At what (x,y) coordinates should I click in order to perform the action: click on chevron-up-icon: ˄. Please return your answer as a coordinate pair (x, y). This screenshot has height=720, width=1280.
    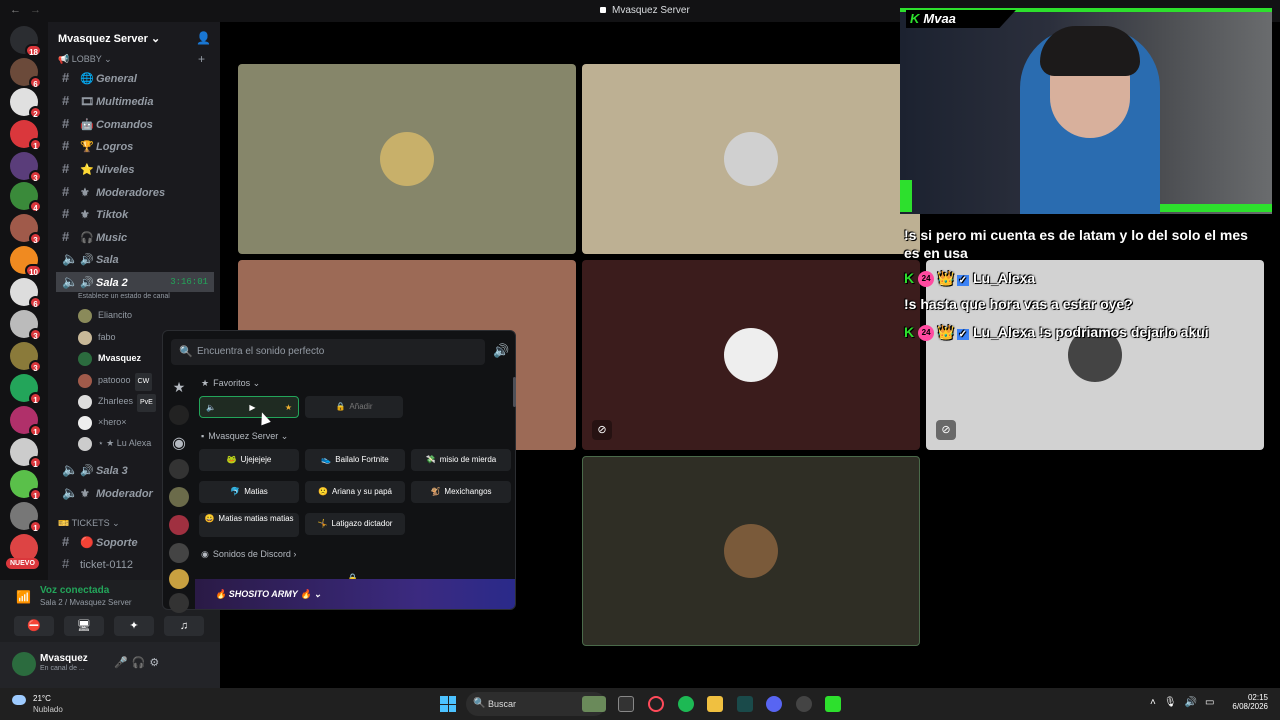
    Looking at the image, I should click on (1157, 702).